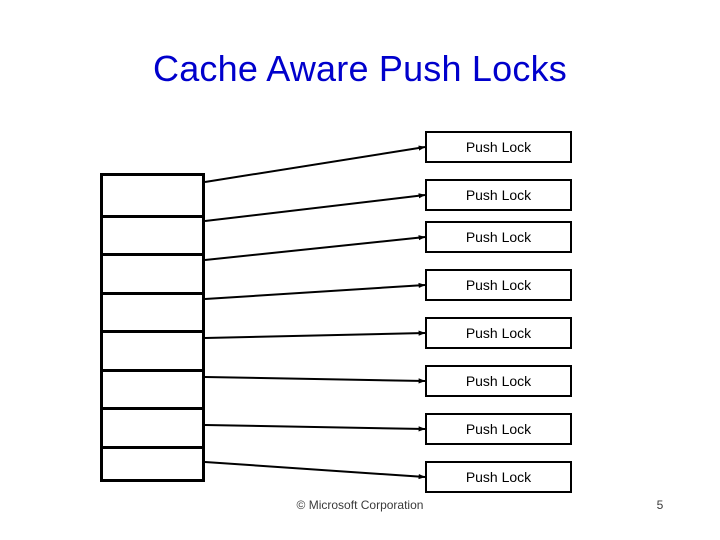  Describe the element at coordinates (360, 505) in the screenshot. I see `footer-copyright: © Microsoft Corporation` at that location.